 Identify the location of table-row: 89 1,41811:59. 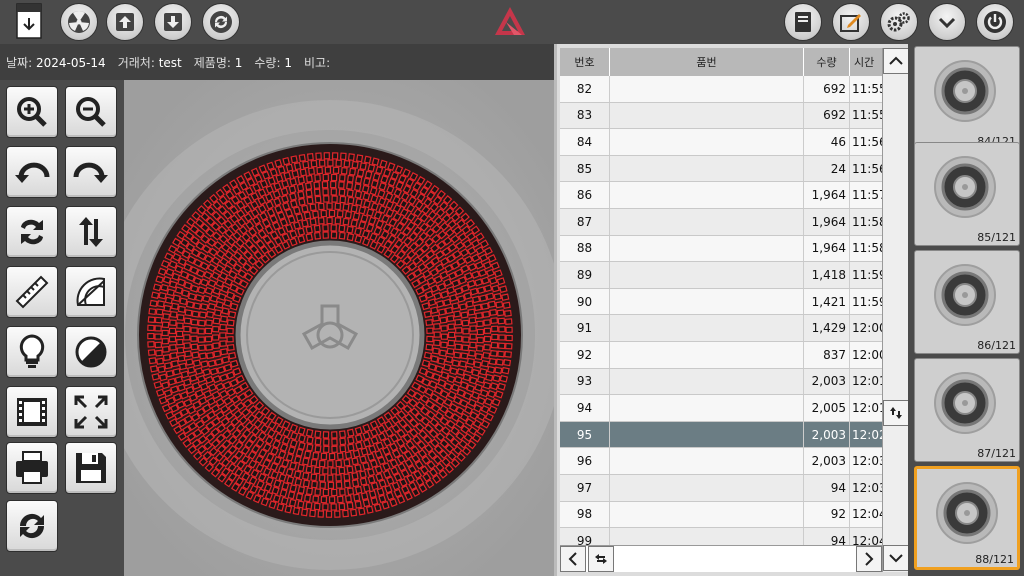
(721, 275).